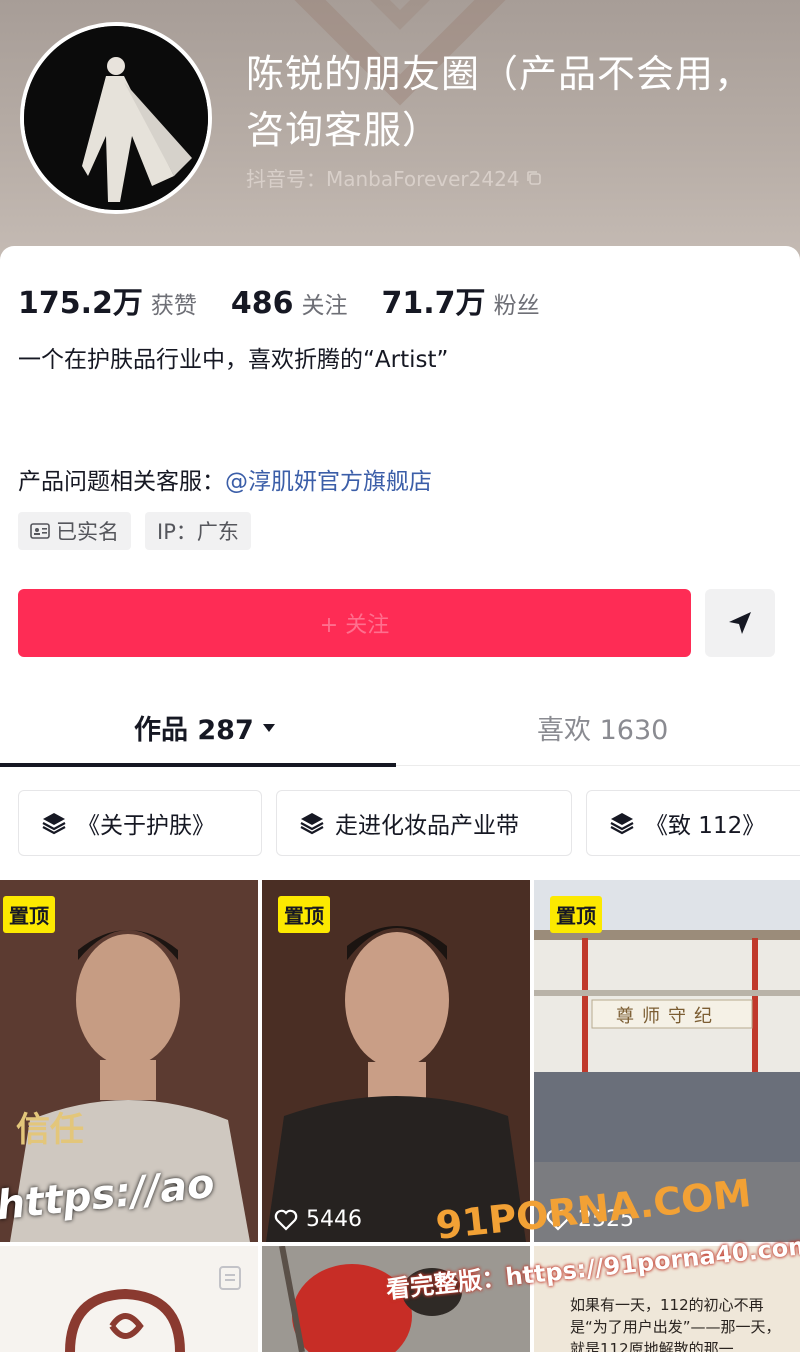 This screenshot has height=1352, width=800. I want to click on service-line: 产品问题相关客服：@淳肌妍官方旗舰店, so click(225, 479).